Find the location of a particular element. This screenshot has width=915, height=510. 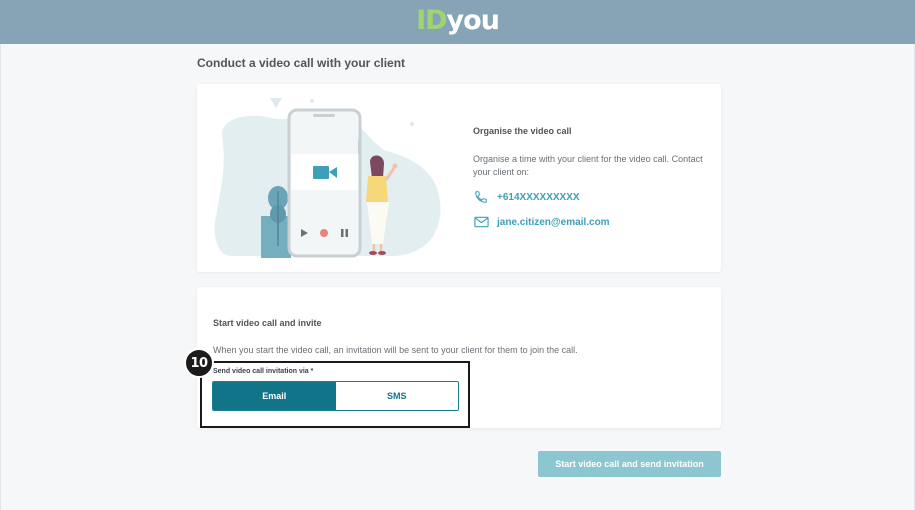

page-title: Conduct a video call with your client is located at coordinates (301, 63).